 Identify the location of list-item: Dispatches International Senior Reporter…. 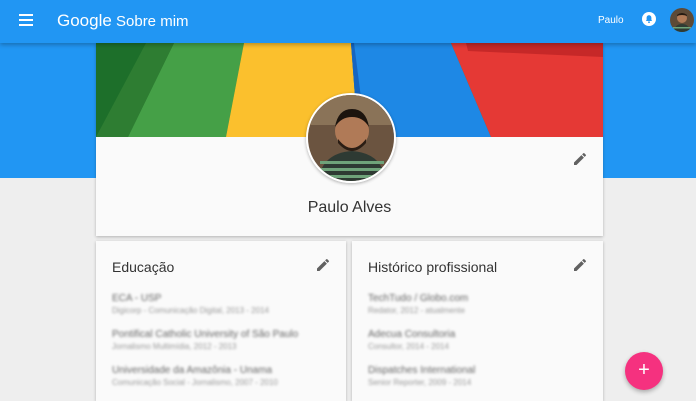
(422, 376).